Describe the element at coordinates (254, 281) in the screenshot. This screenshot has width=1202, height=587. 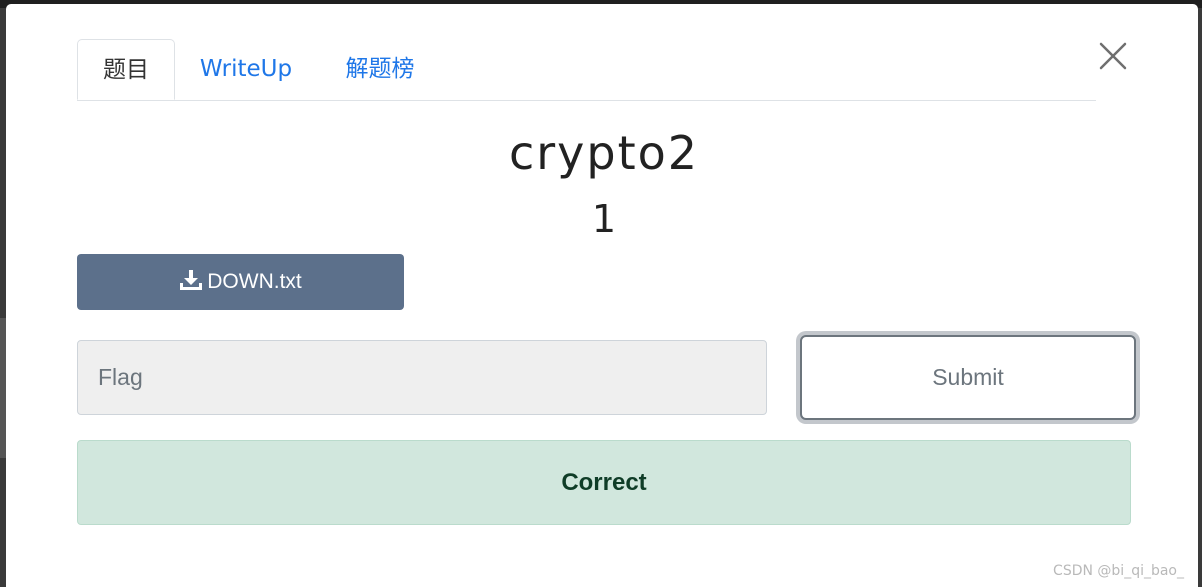
I see `download-label: DOWN.txt` at that location.